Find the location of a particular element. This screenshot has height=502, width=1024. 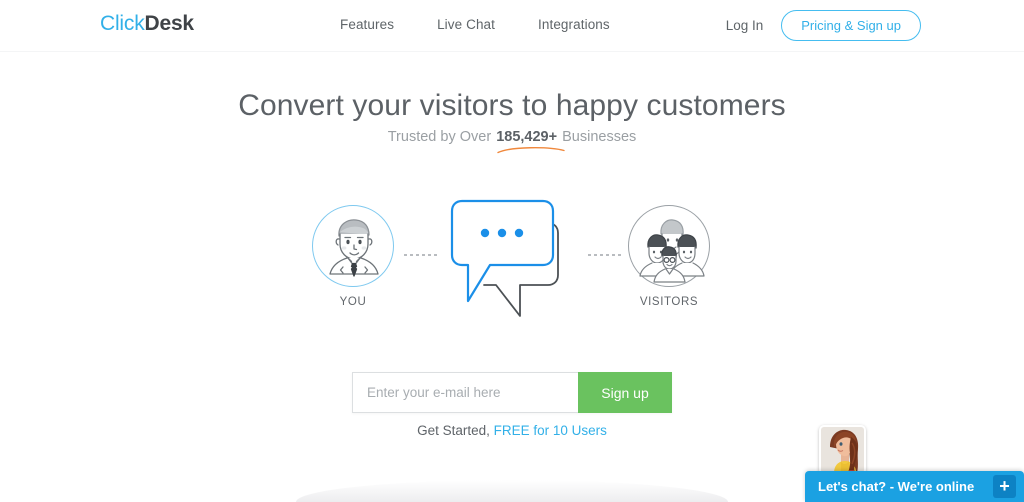

hero-business-count: 185,429+ is located at coordinates (527, 137).